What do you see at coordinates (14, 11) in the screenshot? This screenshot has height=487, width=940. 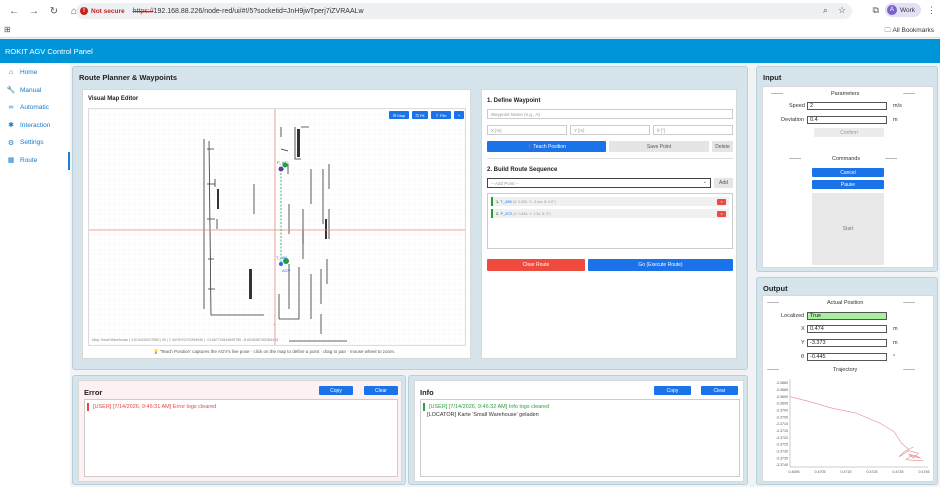 I see `back-icon: ←` at bounding box center [14, 11].